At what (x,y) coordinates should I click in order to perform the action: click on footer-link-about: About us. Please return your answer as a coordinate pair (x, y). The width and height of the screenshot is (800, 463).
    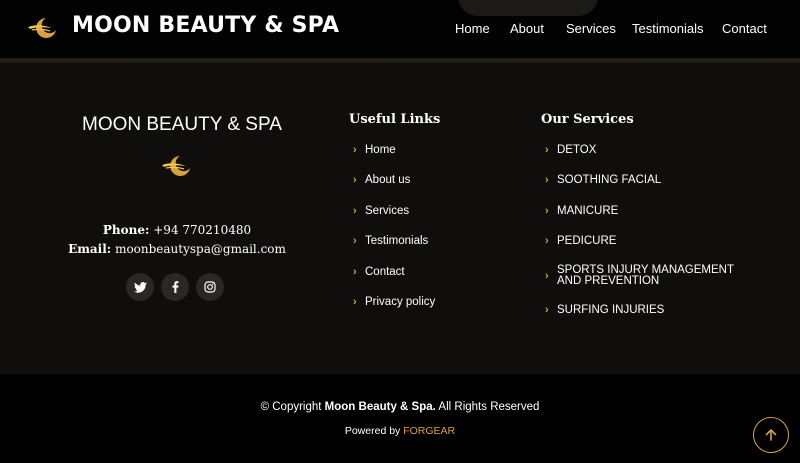
    Looking at the image, I should click on (387, 180).